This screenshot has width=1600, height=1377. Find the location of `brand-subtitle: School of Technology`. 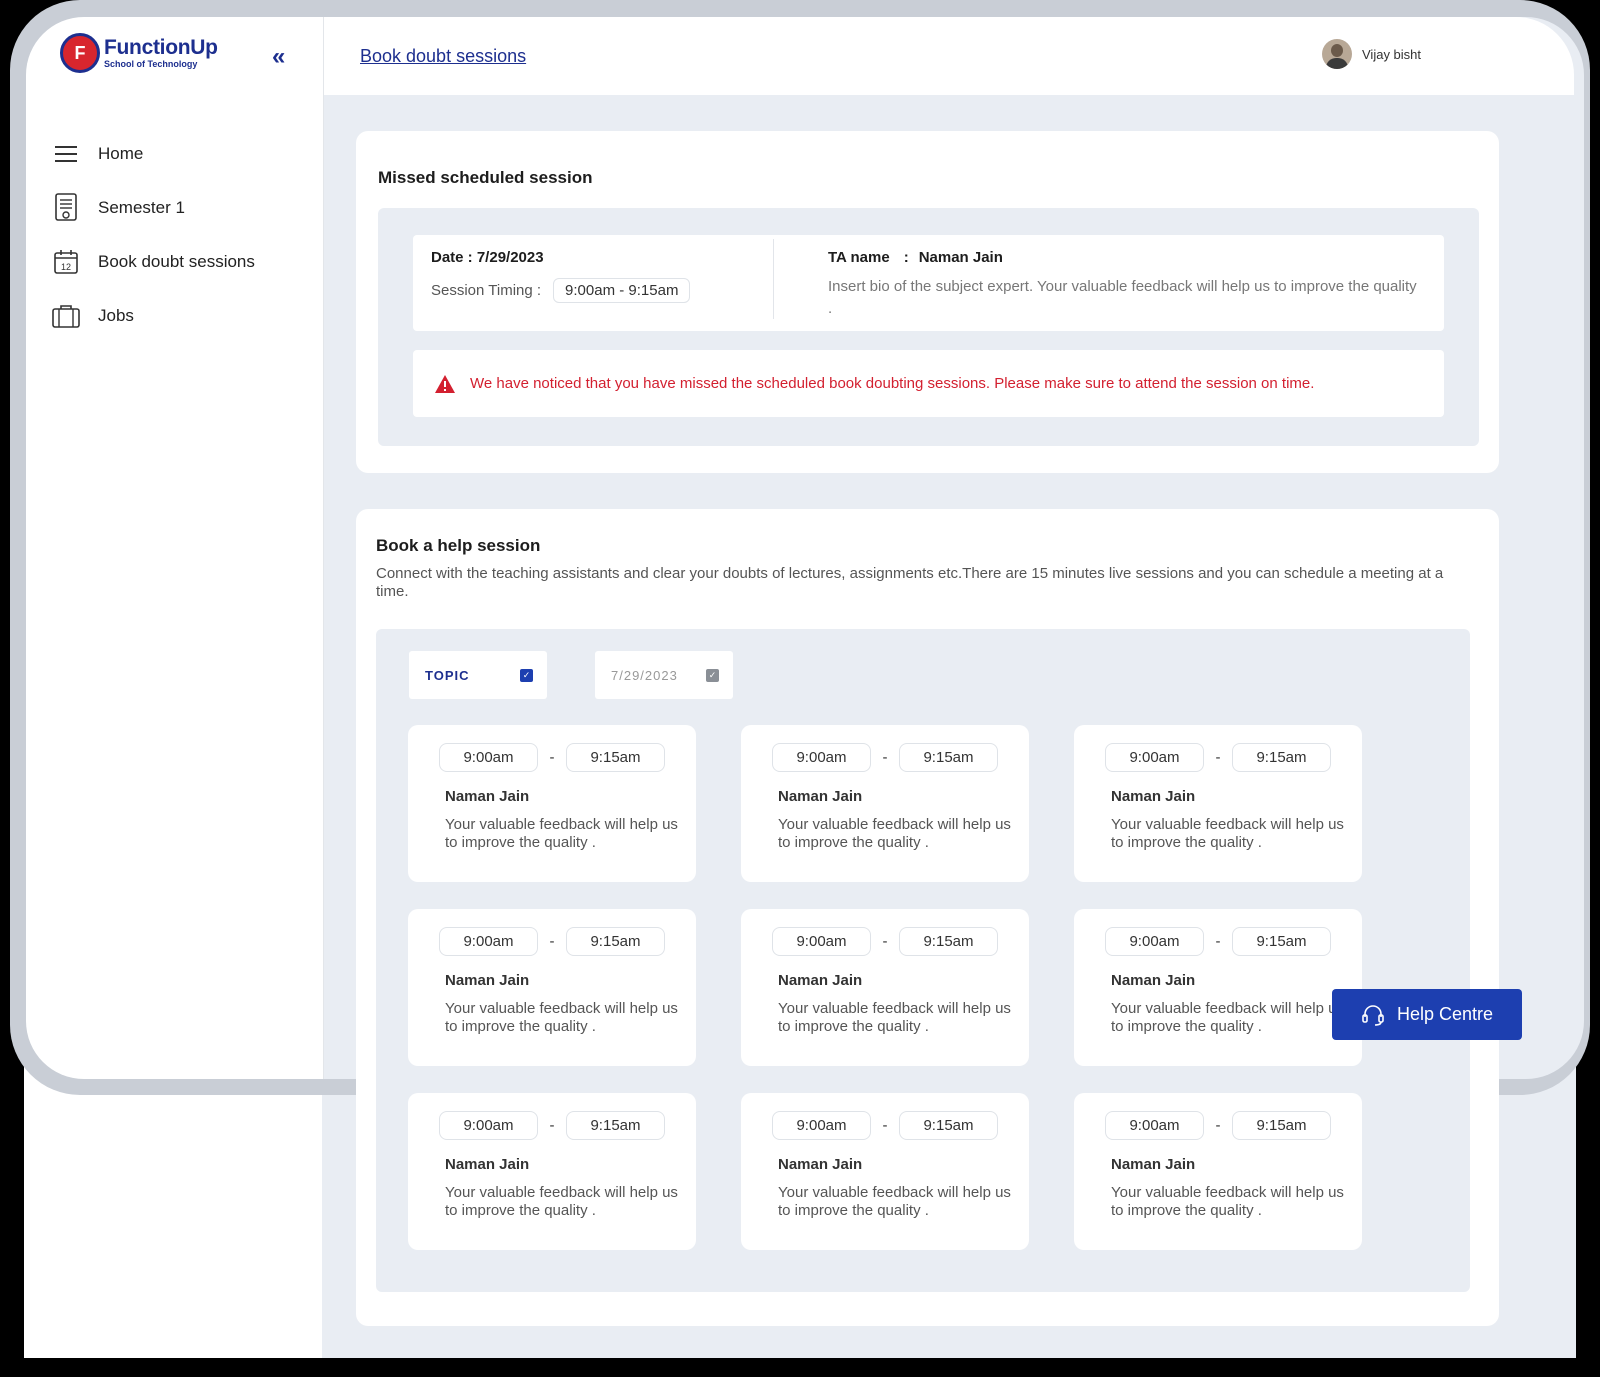

brand-subtitle: School of Technology is located at coordinates (151, 64).